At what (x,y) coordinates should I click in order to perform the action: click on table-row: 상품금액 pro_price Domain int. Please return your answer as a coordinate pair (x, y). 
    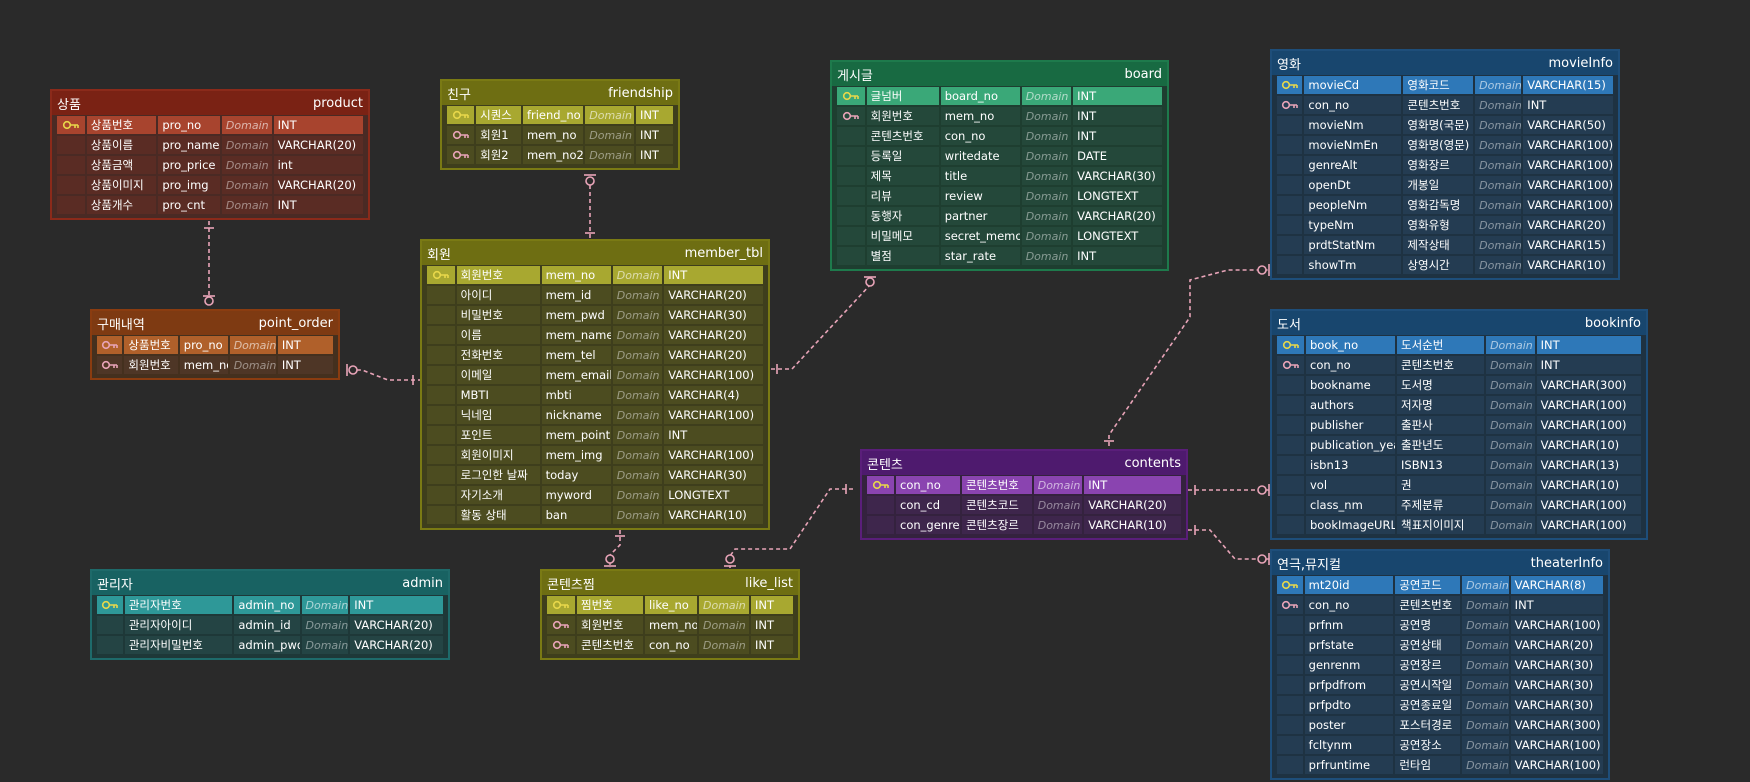
    Looking at the image, I should click on (210, 165).